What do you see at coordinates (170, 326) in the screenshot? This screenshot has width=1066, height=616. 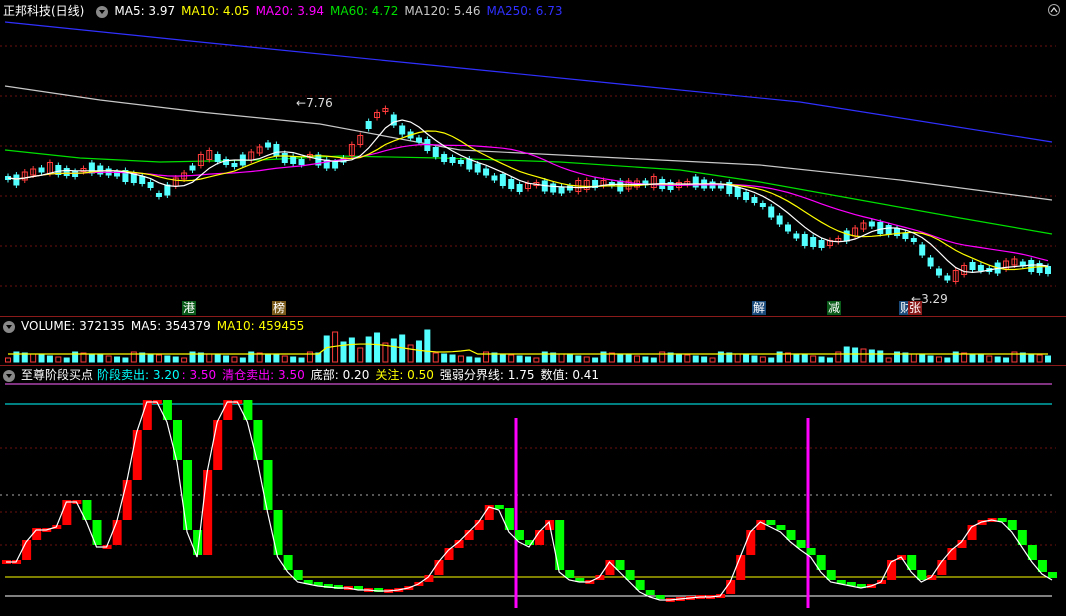 I see `volume-ma5: MA5: 354379` at bounding box center [170, 326].